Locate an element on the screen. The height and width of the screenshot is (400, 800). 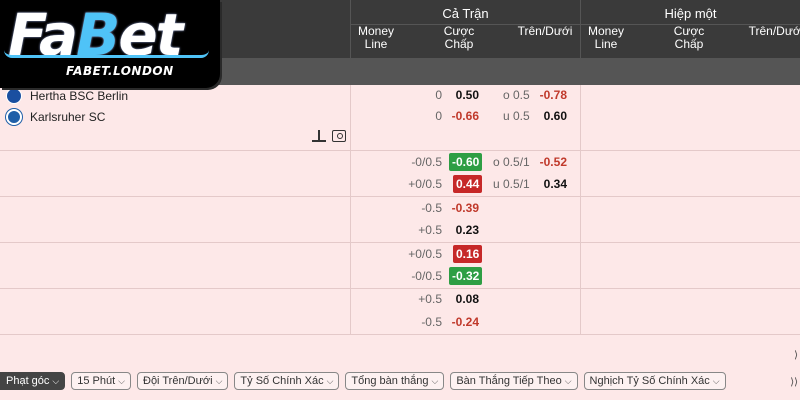
over-under-line: o 0.5/1 is located at coordinates (511, 162).